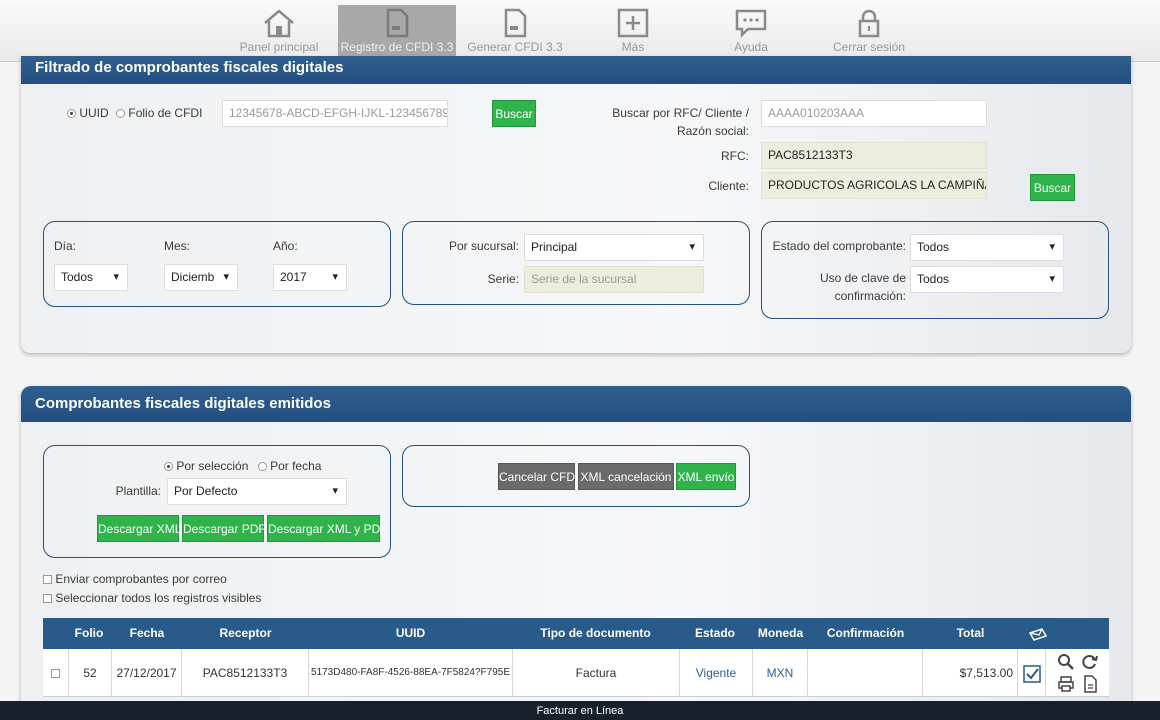 The height and width of the screenshot is (720, 1160). What do you see at coordinates (614, 279) in the screenshot?
I see `series-input: Serie de la sucursal` at bounding box center [614, 279].